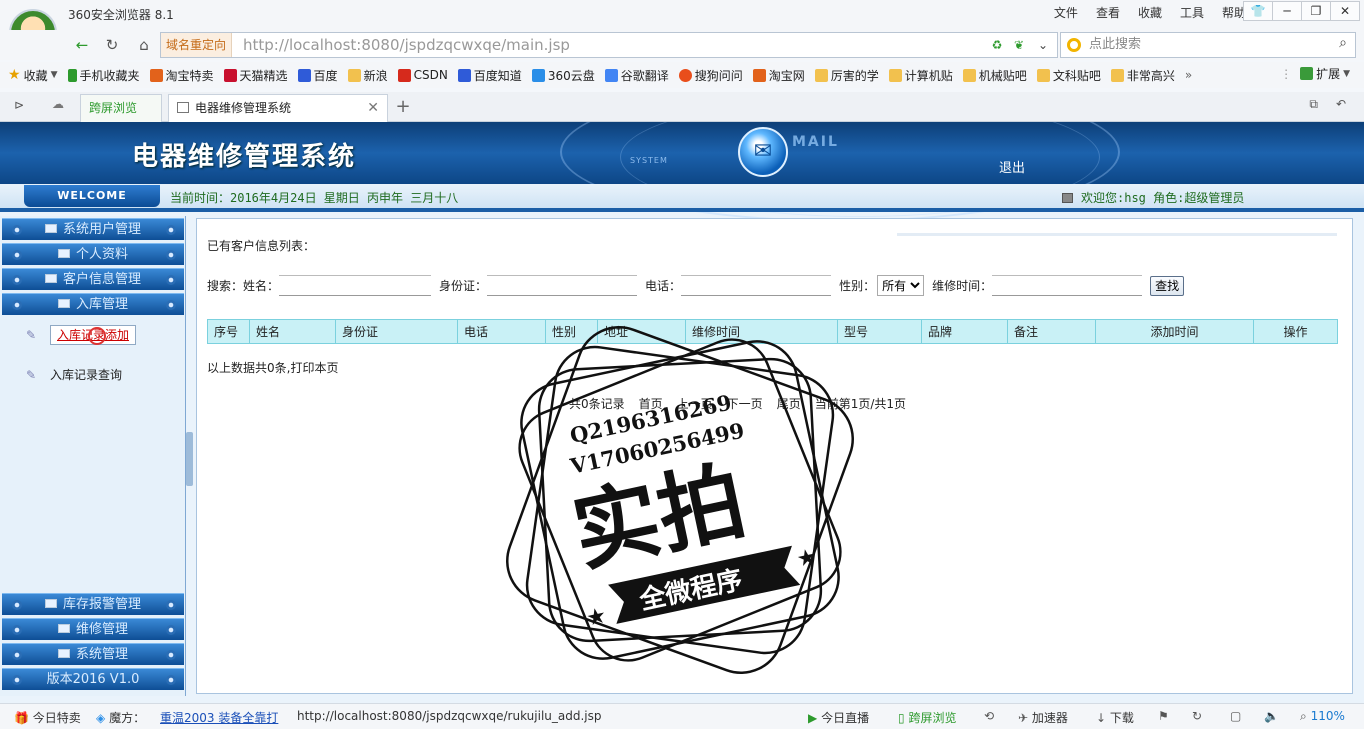 This screenshot has height=729, width=1364. I want to click on bookmark-item: 淘宝特卖, so click(181, 75).